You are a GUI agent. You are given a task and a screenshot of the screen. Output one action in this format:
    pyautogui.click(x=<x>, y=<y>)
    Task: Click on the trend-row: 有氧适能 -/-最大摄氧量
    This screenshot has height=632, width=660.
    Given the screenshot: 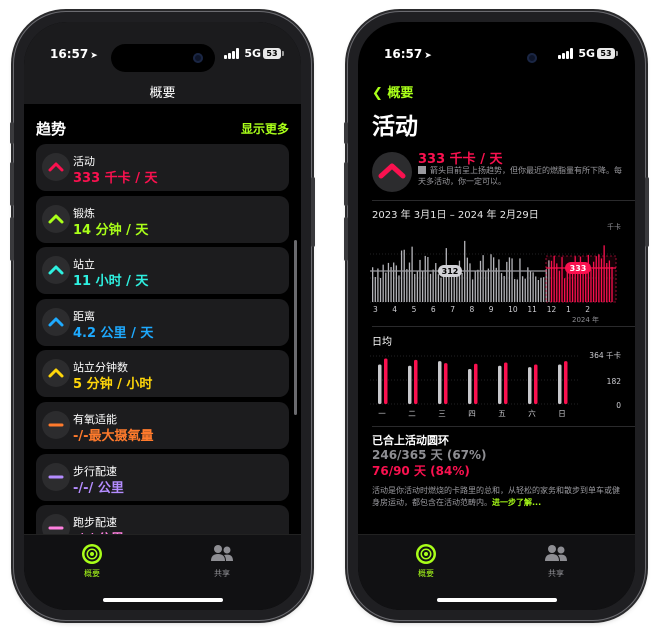 What is the action you would take?
    pyautogui.click(x=162, y=425)
    